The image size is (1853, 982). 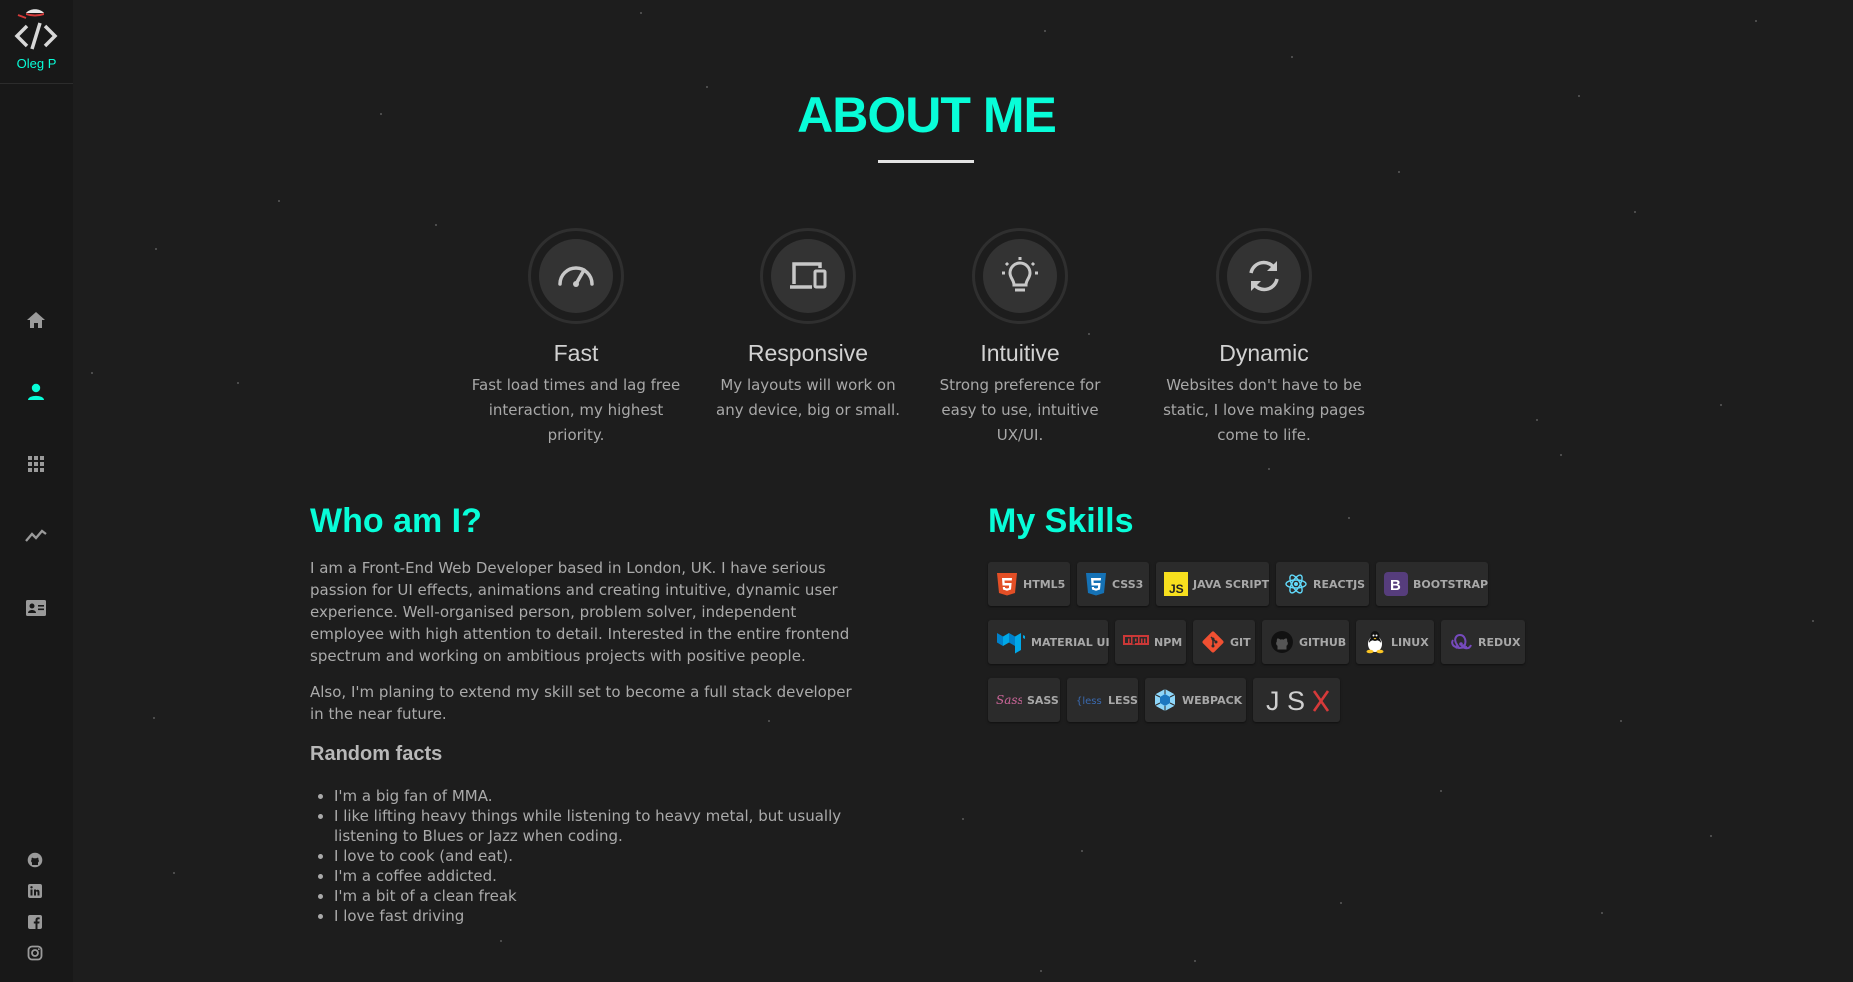 What do you see at coordinates (36, 536) in the screenshot?
I see `trending-icon` at bounding box center [36, 536].